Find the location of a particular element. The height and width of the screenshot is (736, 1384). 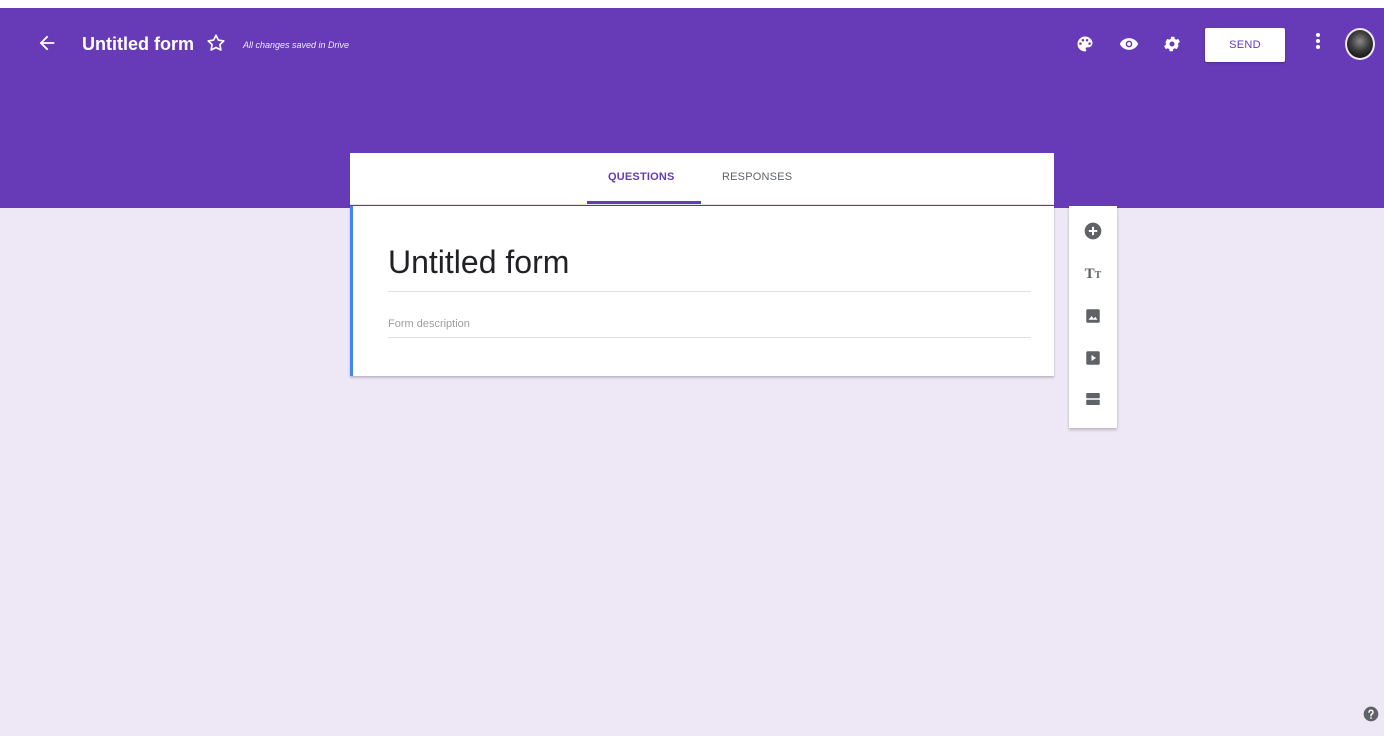

tabs-bar: QUESTIONS RESPONSES is located at coordinates (702, 179).